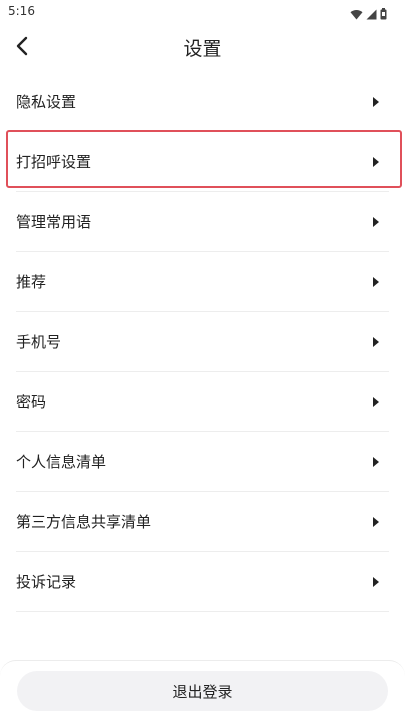 This screenshot has width=405, height=720. Describe the element at coordinates (202, 222) in the screenshot. I see `settings-item-common-phrases: 管理常用语` at that location.